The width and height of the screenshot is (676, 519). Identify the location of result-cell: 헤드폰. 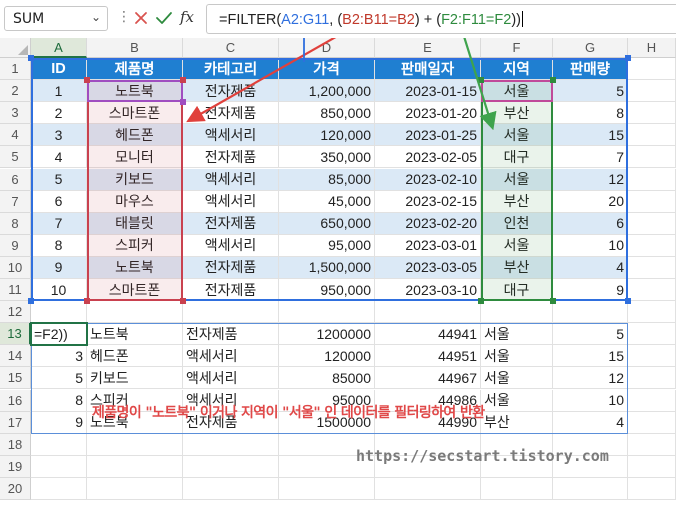
(135, 356).